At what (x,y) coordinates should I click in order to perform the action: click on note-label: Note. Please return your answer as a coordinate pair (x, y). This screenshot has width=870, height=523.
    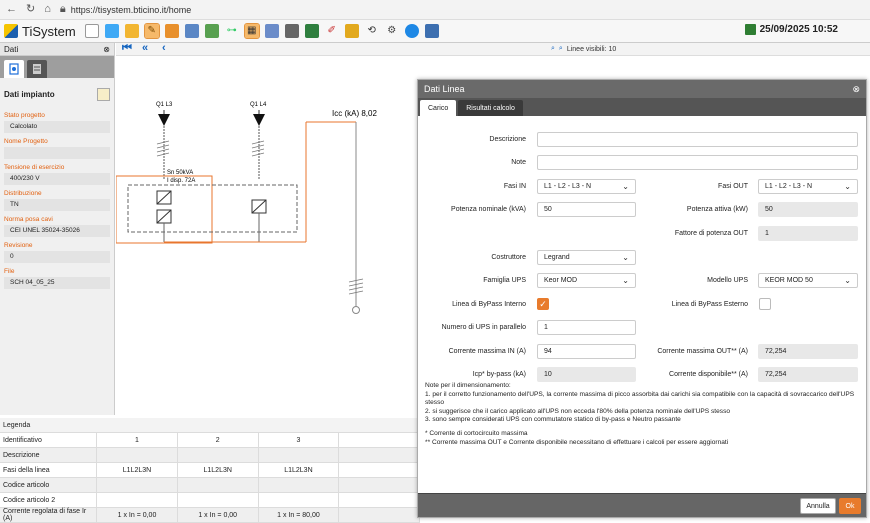
    Looking at the image, I should click on (518, 162).